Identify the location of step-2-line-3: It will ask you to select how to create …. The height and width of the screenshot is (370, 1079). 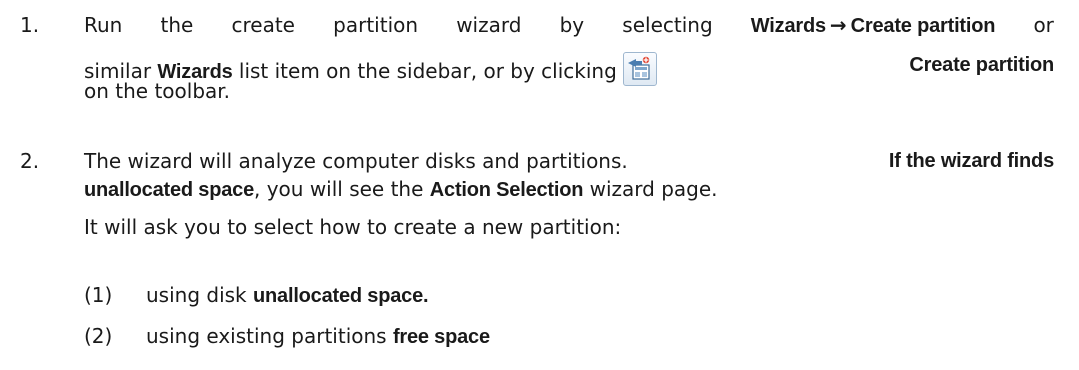
(353, 227).